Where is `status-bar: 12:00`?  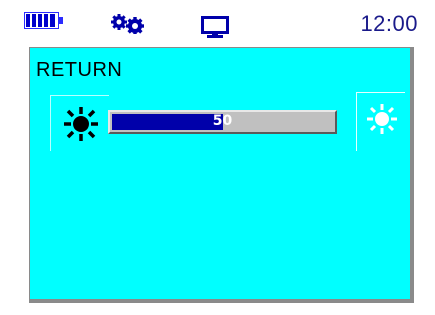
status-bar: 12:00 is located at coordinates (217, 23).